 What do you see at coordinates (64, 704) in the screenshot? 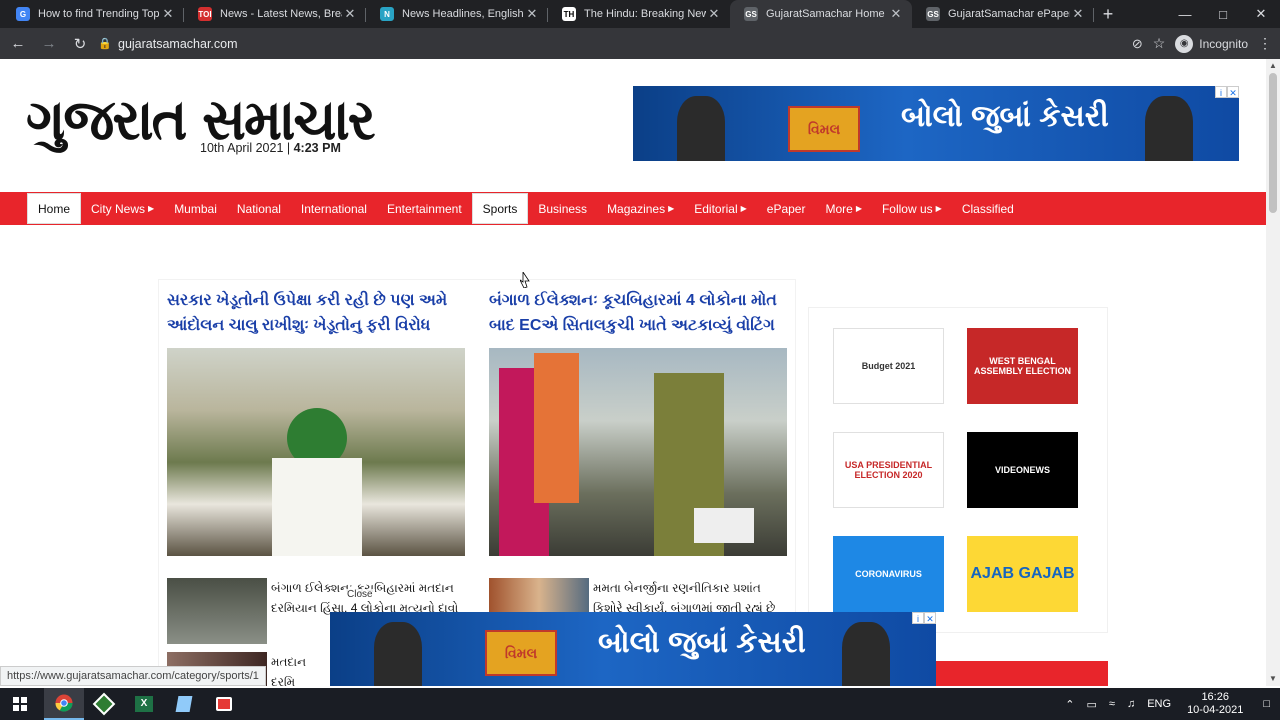
I see `chrome-taskbar-icon` at bounding box center [64, 704].